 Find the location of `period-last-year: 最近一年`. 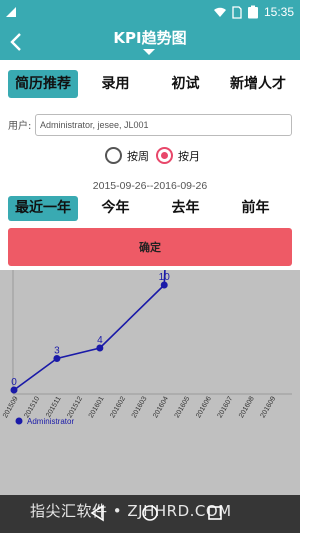

period-last-year: 最近一年 is located at coordinates (43, 208).